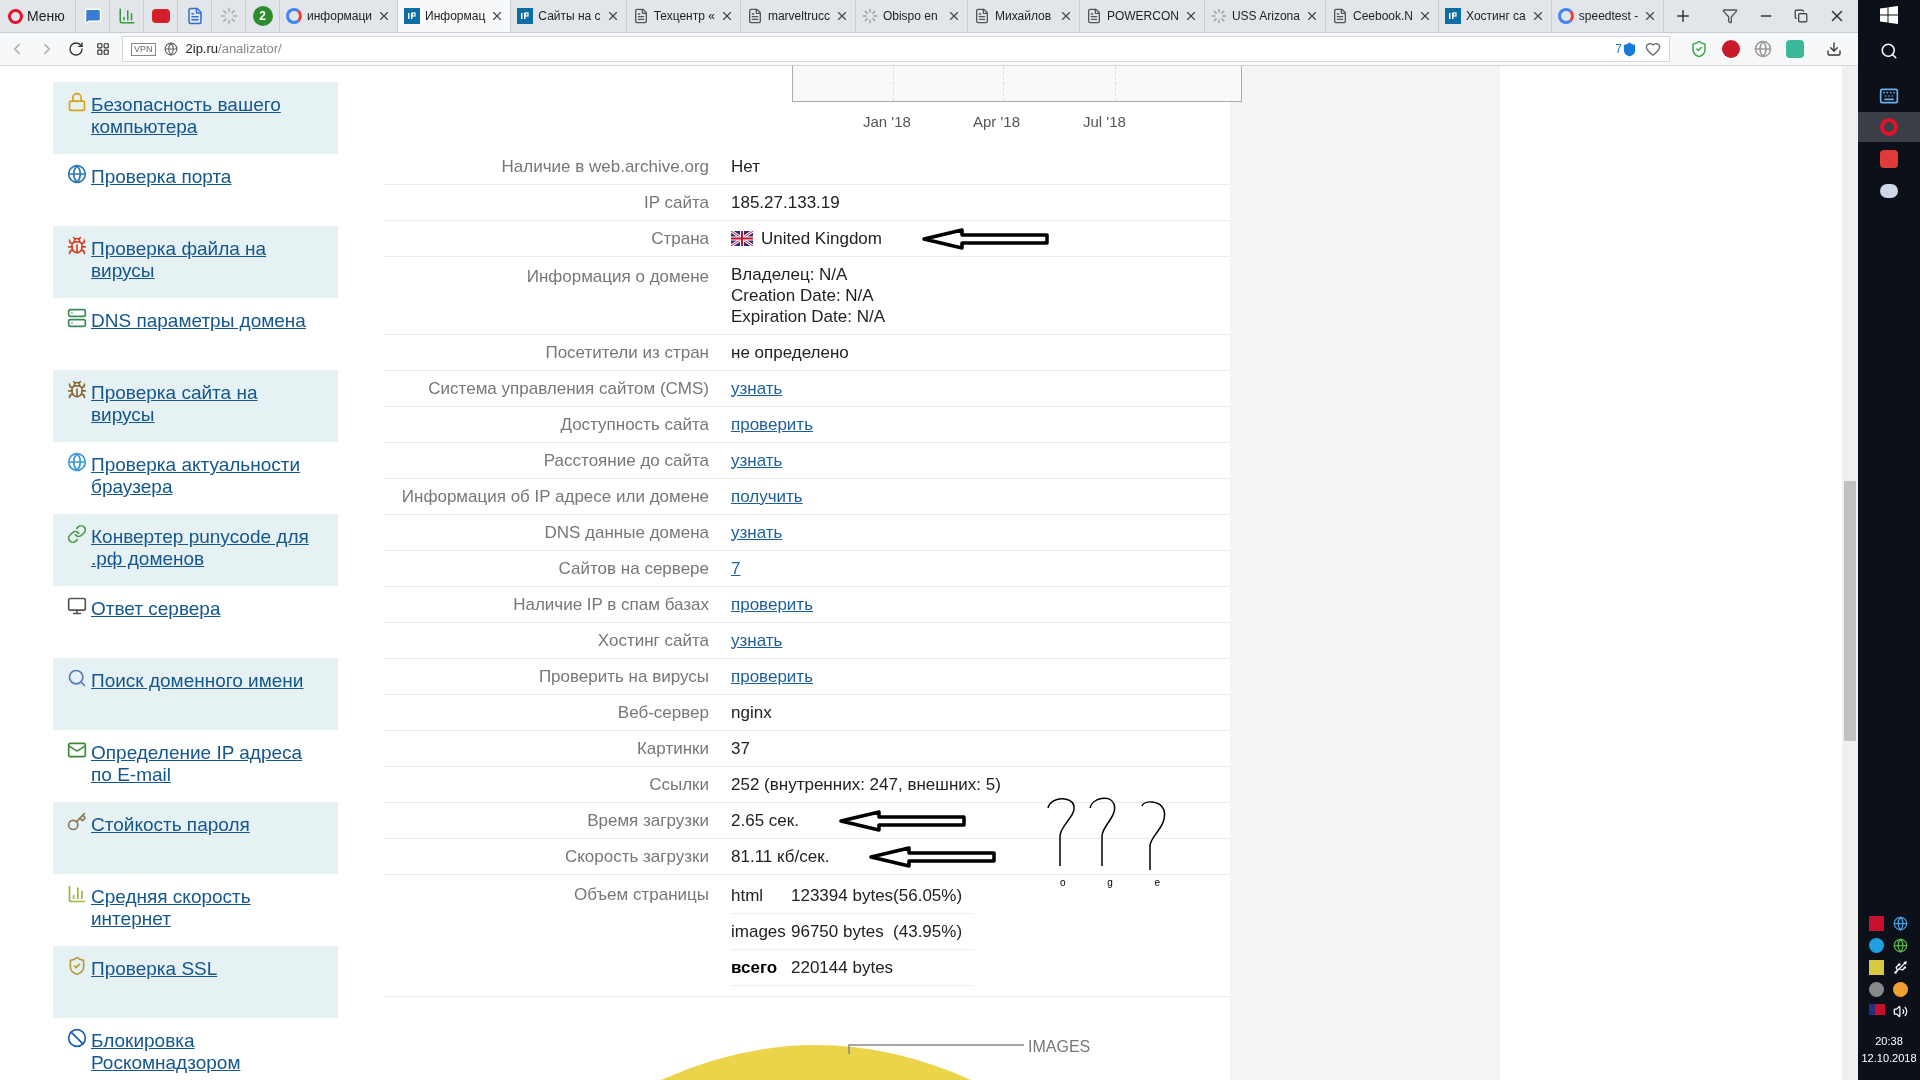 This screenshot has width=1920, height=1080. What do you see at coordinates (626, 532) in the screenshot?
I see `row-label: DNS данные домена` at bounding box center [626, 532].